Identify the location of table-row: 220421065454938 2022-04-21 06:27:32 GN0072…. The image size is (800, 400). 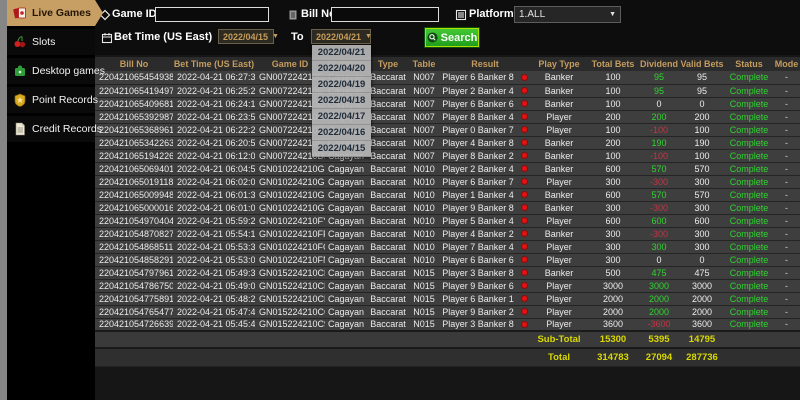
(447, 78).